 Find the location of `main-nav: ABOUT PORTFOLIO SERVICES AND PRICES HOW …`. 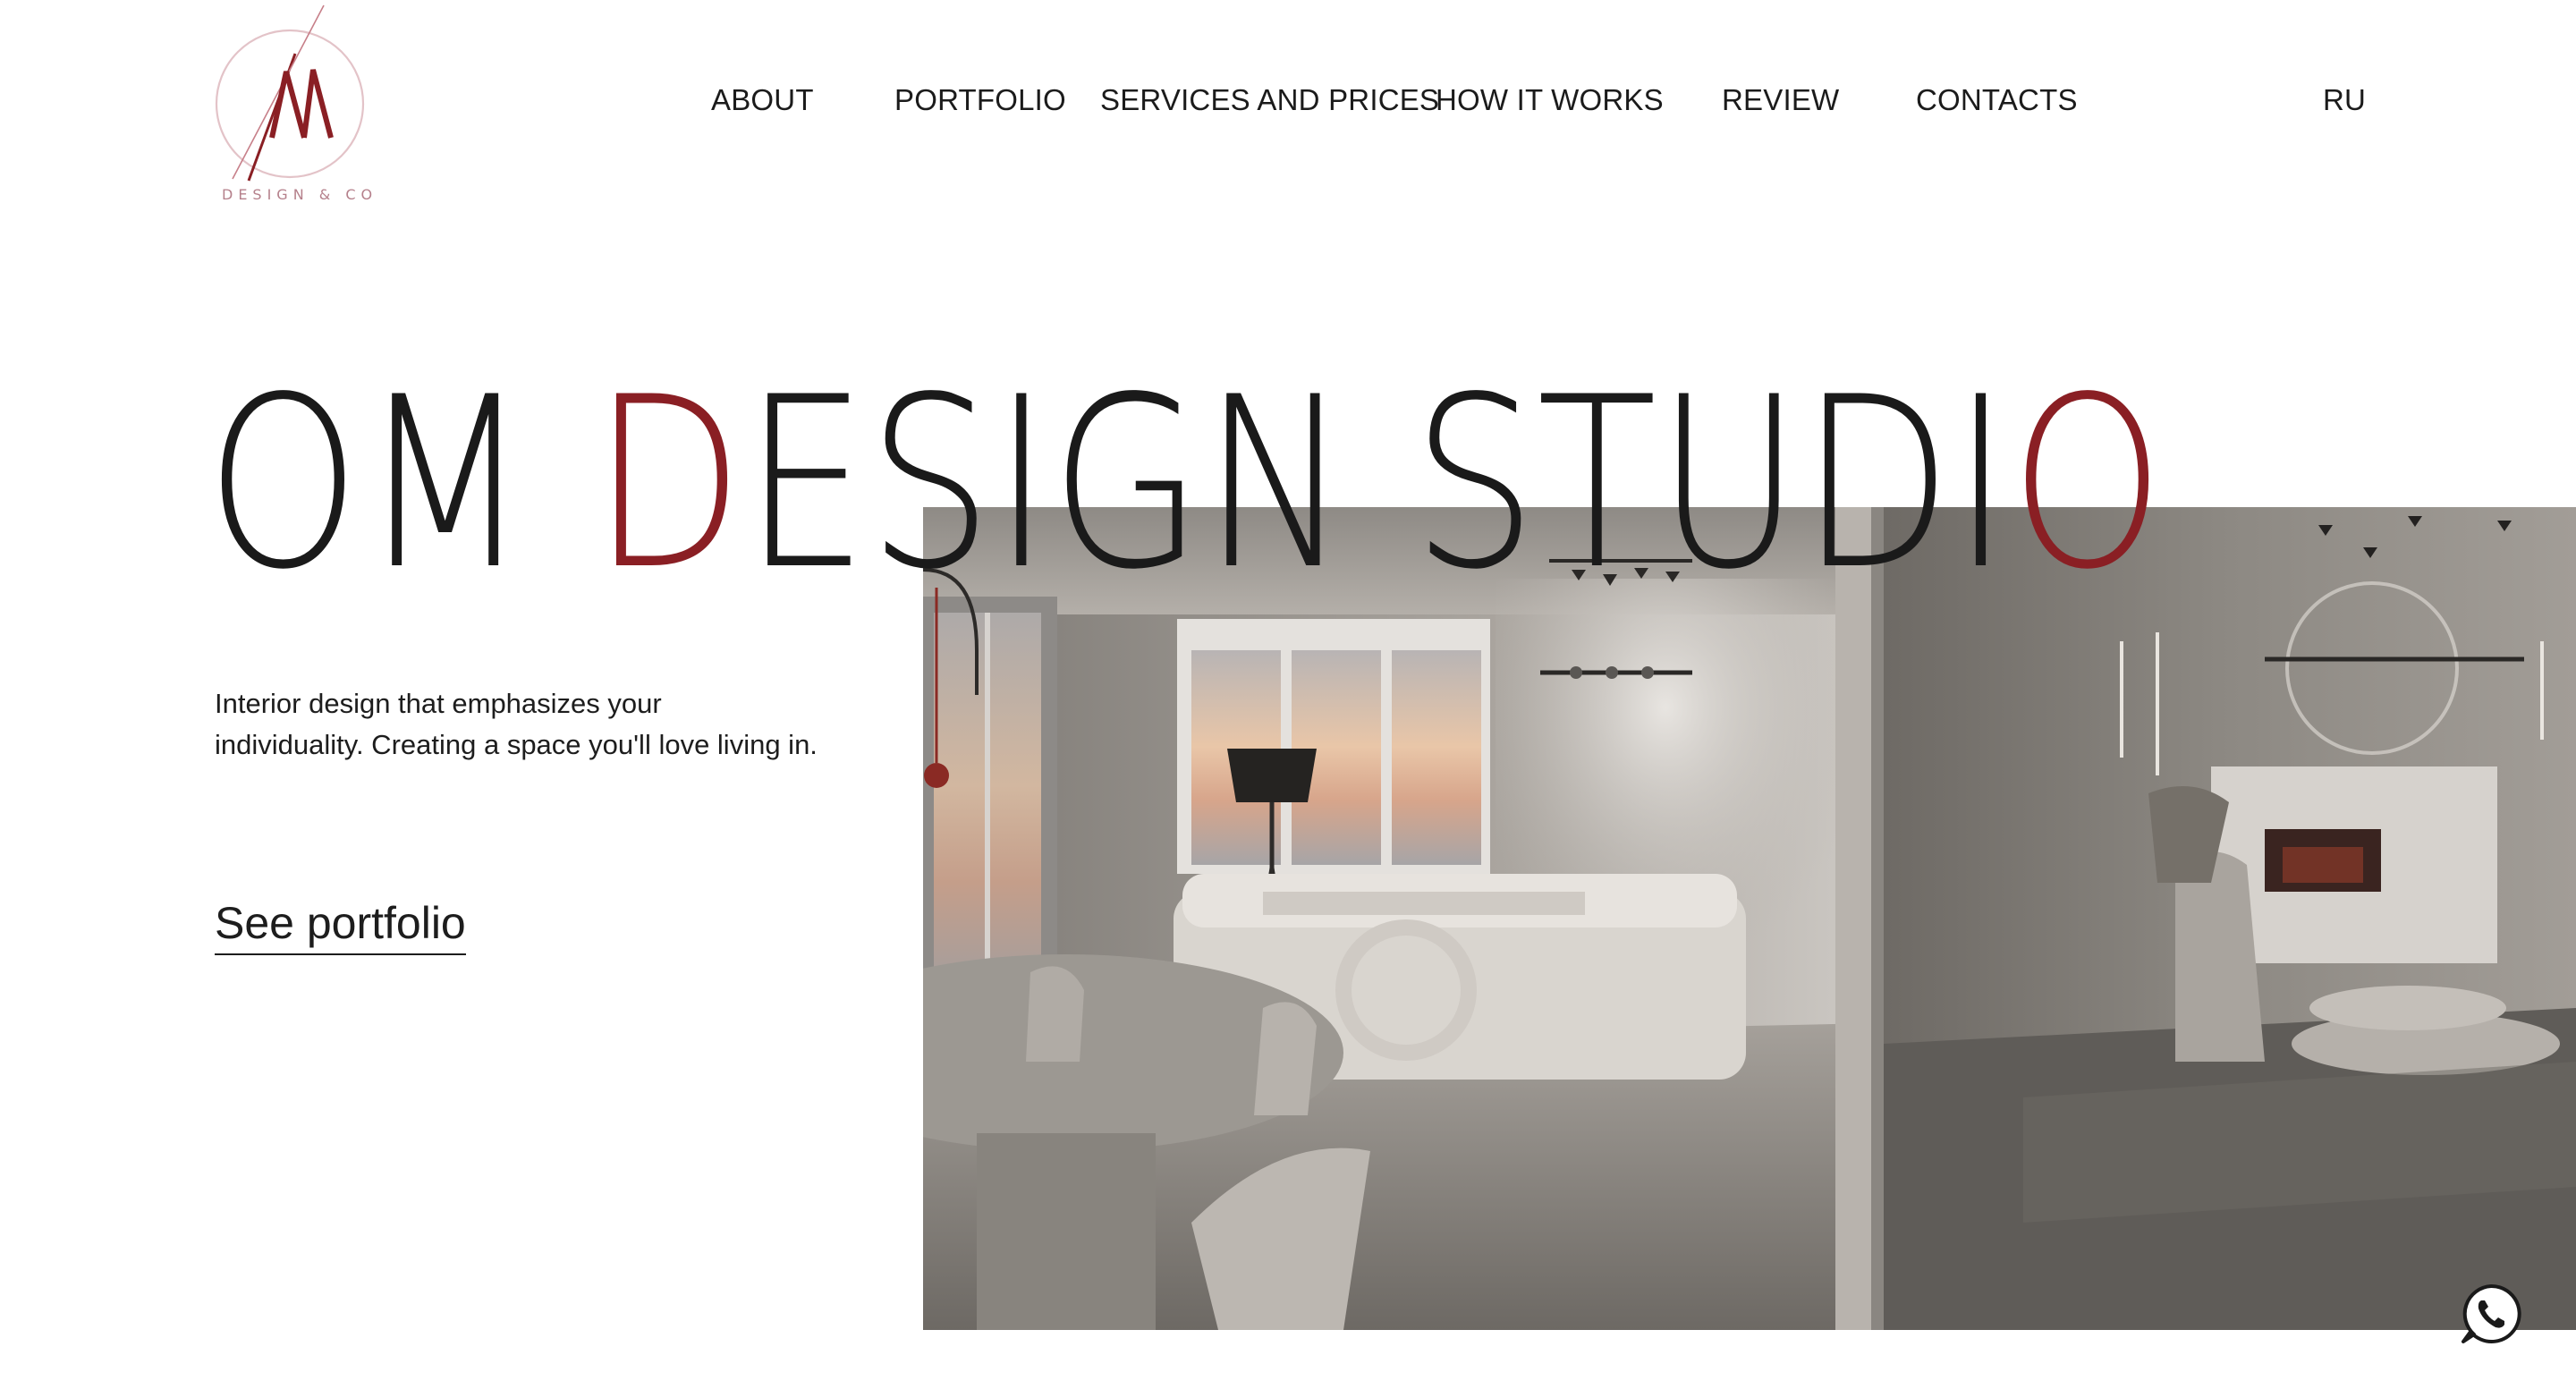

main-nav: ABOUT PORTFOLIO SERVICES AND PRICES HOW … is located at coordinates (1288, 100).